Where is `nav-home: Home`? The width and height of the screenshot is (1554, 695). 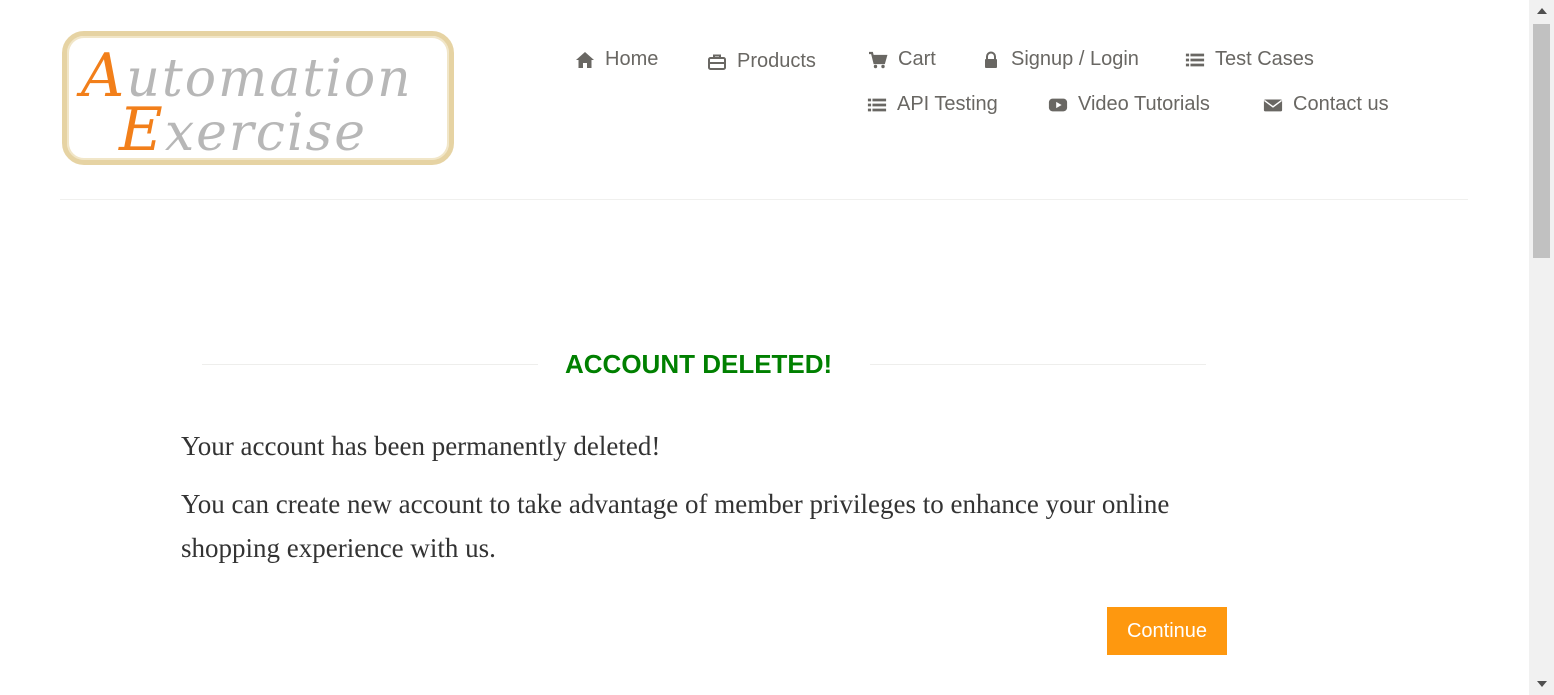 nav-home: Home is located at coordinates (616, 59).